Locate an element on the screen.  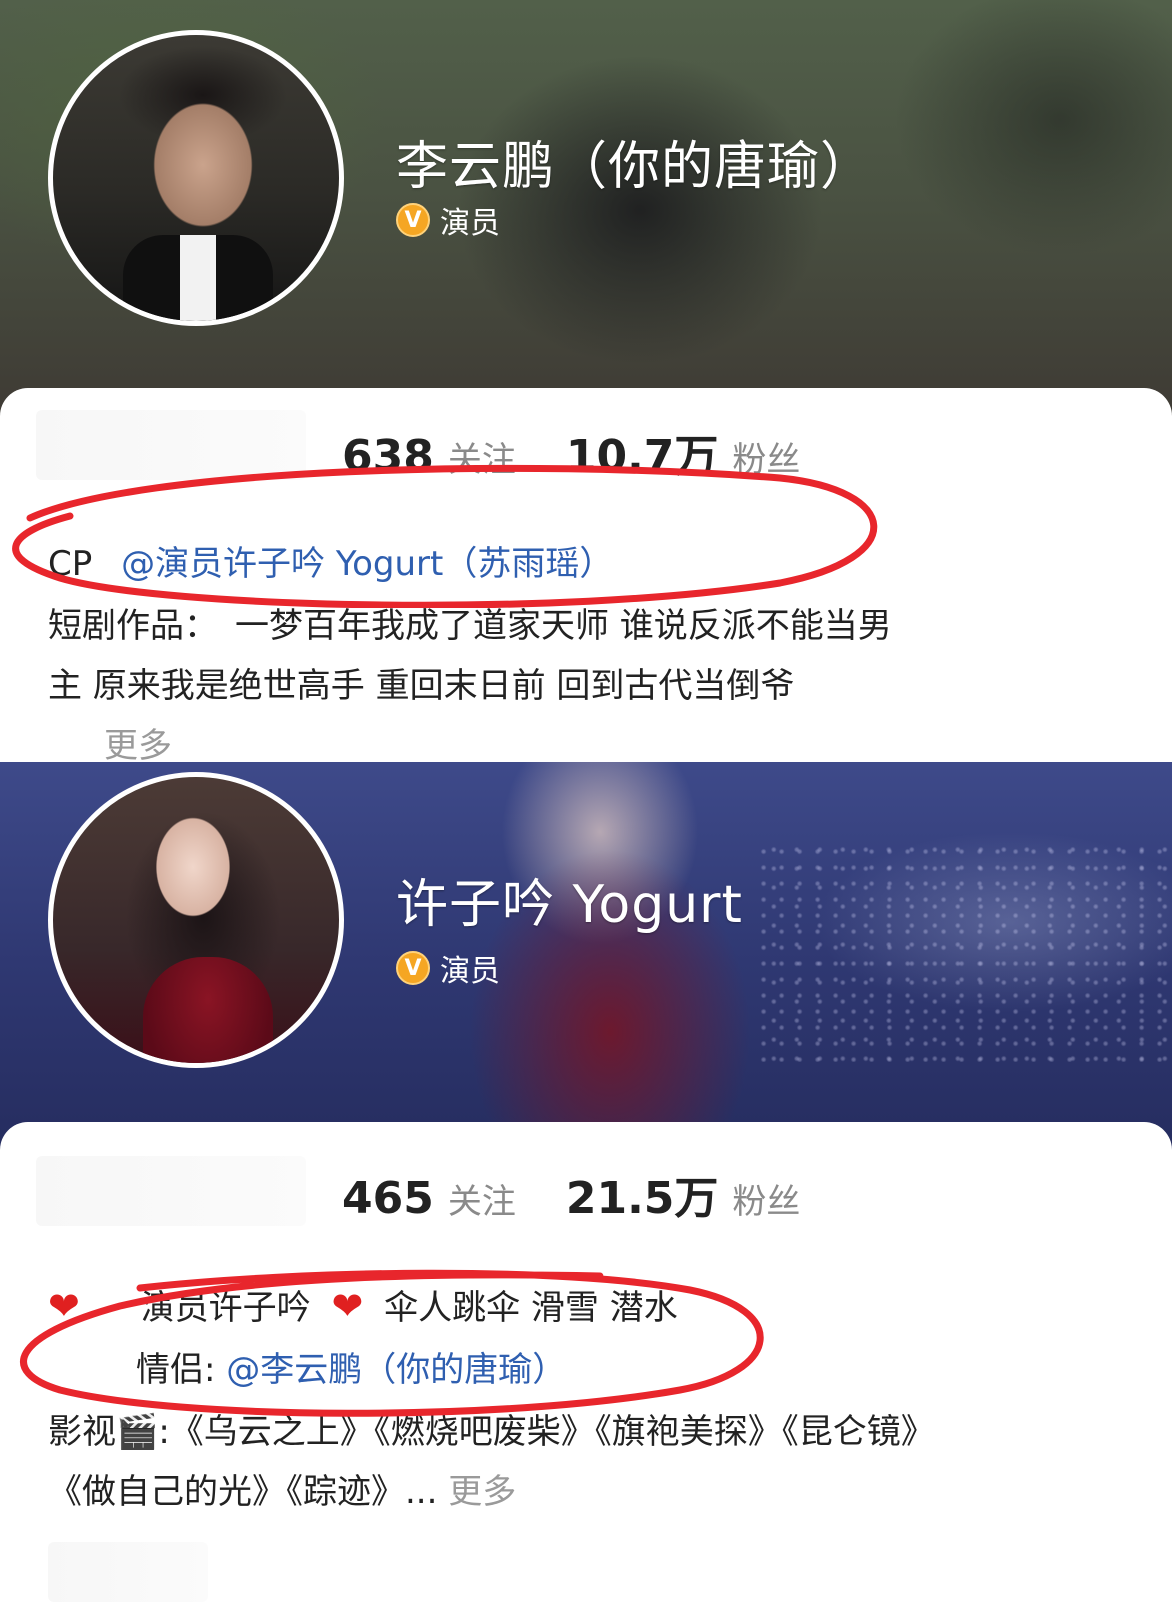
cp-mention-link: @演员许子吟 Yogurt（苏雨瑶） is located at coordinates (367, 564).